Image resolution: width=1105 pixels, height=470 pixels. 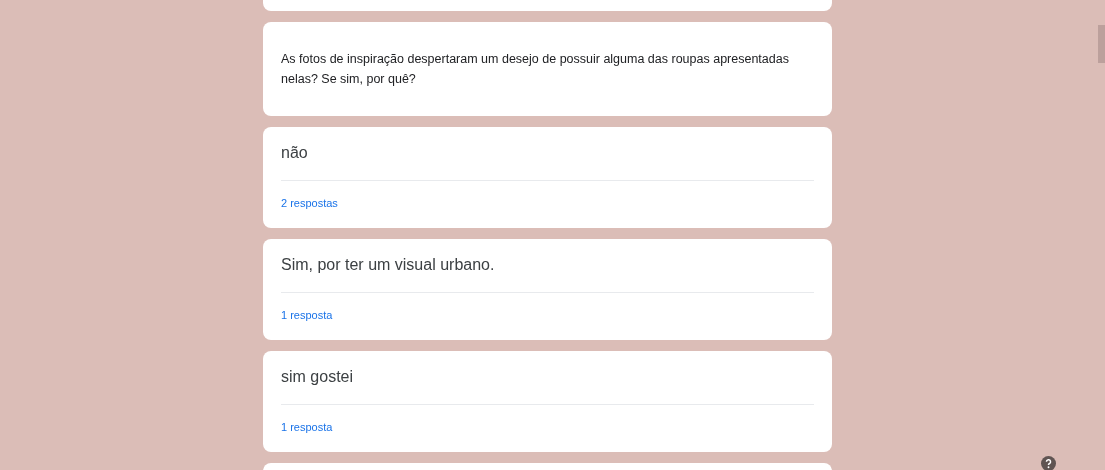 I want to click on answer-text: Sim, por ter um visual urbano., so click(x=388, y=265).